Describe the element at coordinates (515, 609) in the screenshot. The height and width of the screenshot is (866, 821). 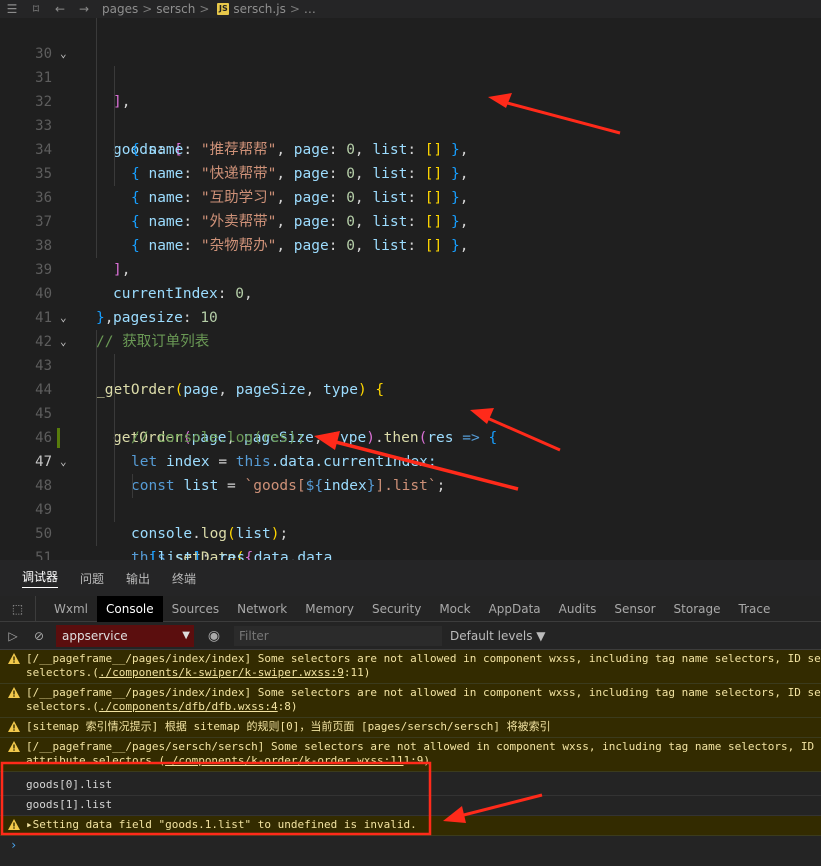
I see `panel-tab-appdata: AppData` at that location.